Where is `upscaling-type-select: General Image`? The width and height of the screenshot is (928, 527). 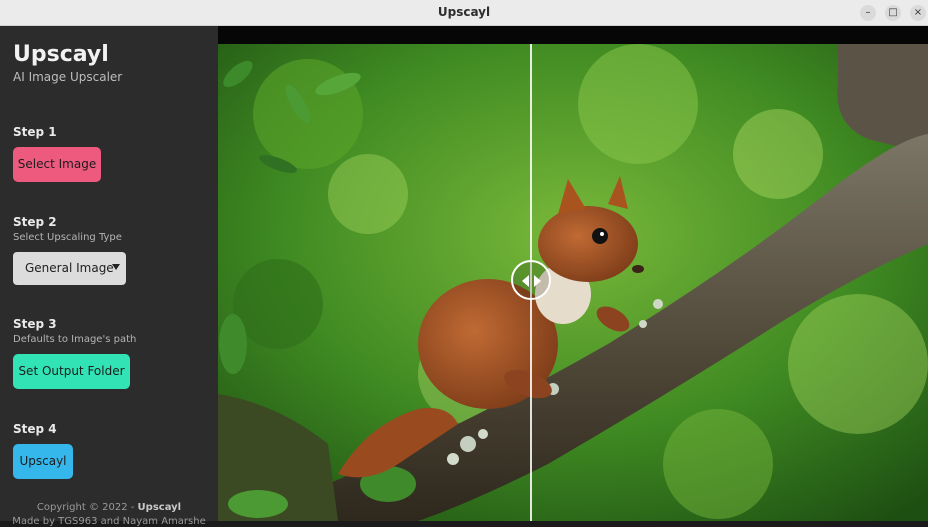
upscaling-type-select: General Image is located at coordinates (69, 268).